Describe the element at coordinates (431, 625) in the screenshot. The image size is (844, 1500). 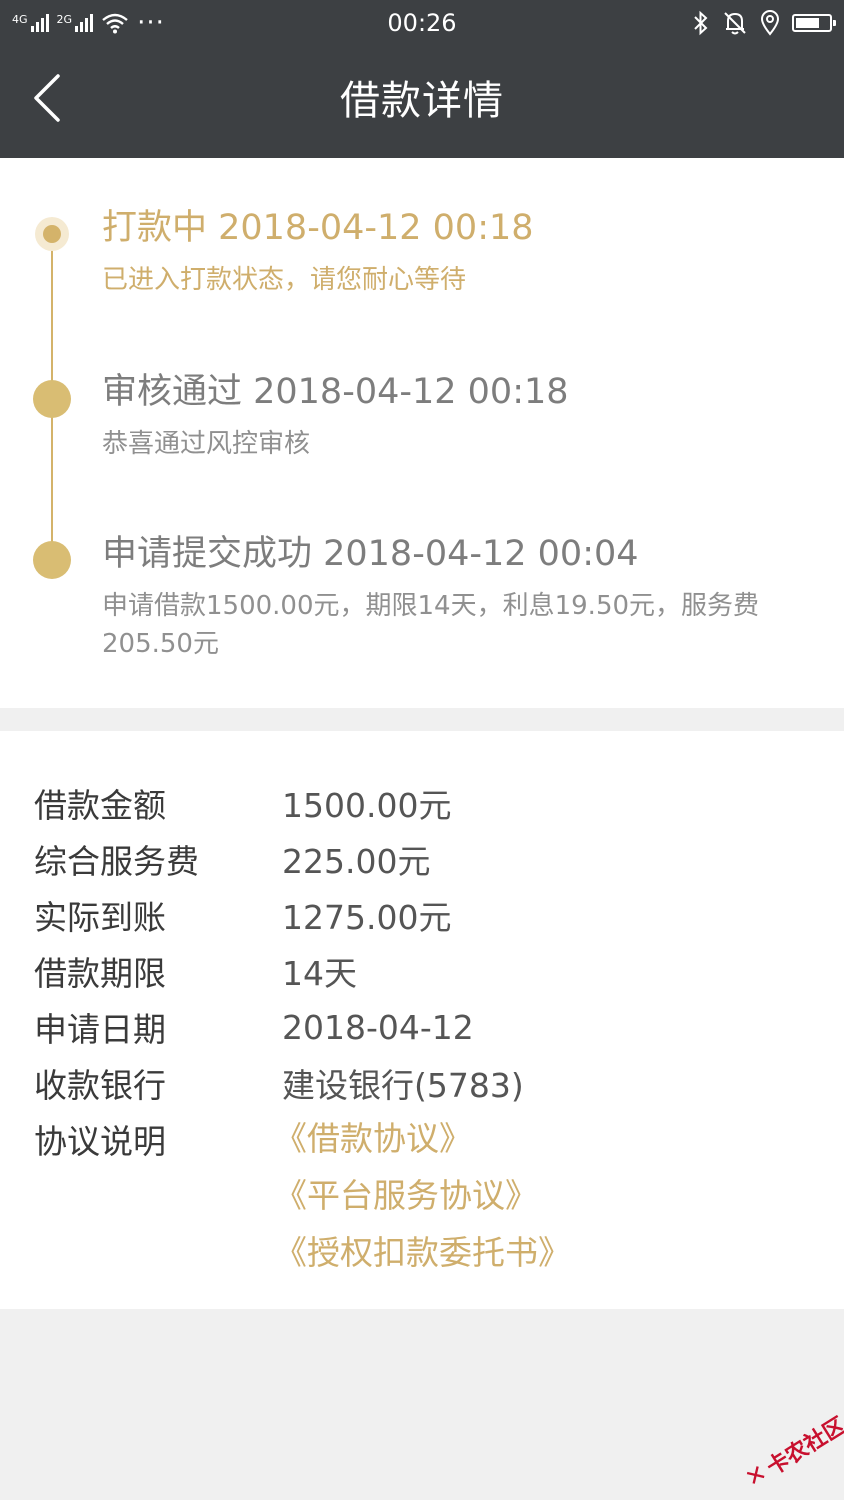
I see `timeline-step-desc: 申请借款1500.00元，期限14天，利息19.50元，服务费205.50元` at that location.